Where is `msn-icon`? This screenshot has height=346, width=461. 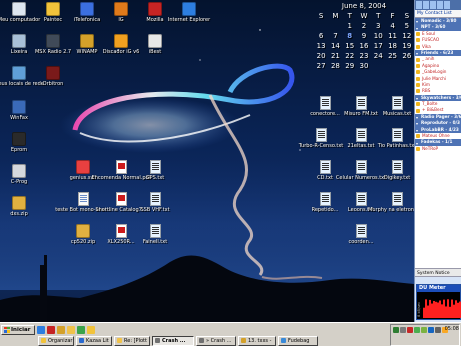
msn-icon is located at coordinates (416, 329).